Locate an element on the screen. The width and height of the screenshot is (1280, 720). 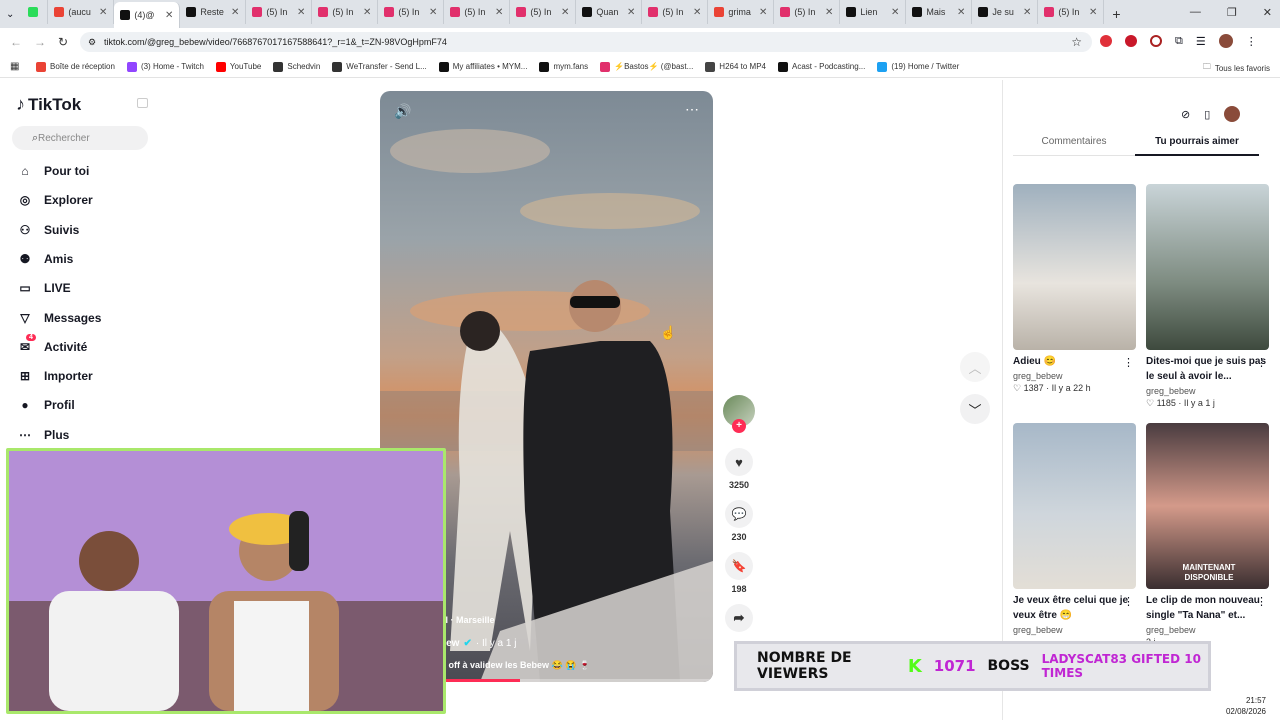
minimize-icon: — is located at coordinates (1195, 12).